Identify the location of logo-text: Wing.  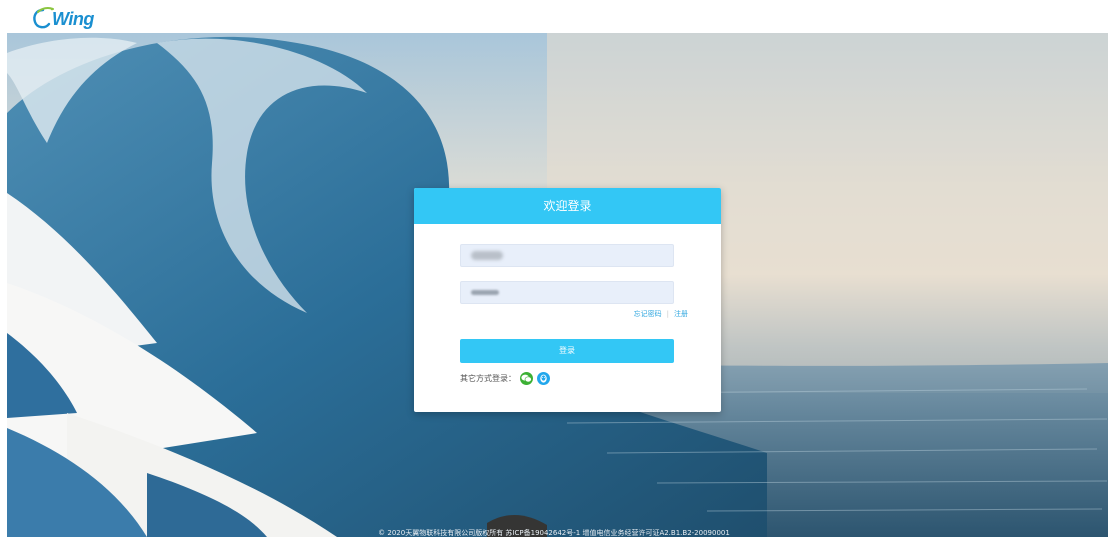
(73, 19).